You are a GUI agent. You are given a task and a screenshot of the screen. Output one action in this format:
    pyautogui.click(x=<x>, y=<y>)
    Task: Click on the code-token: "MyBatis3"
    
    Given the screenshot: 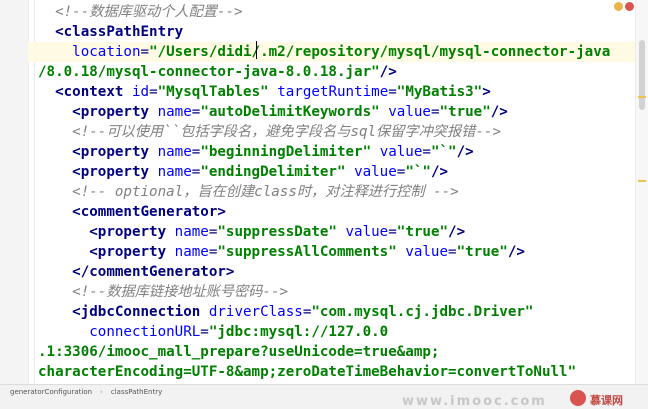 What is the action you would take?
    pyautogui.click(x=439, y=92)
    